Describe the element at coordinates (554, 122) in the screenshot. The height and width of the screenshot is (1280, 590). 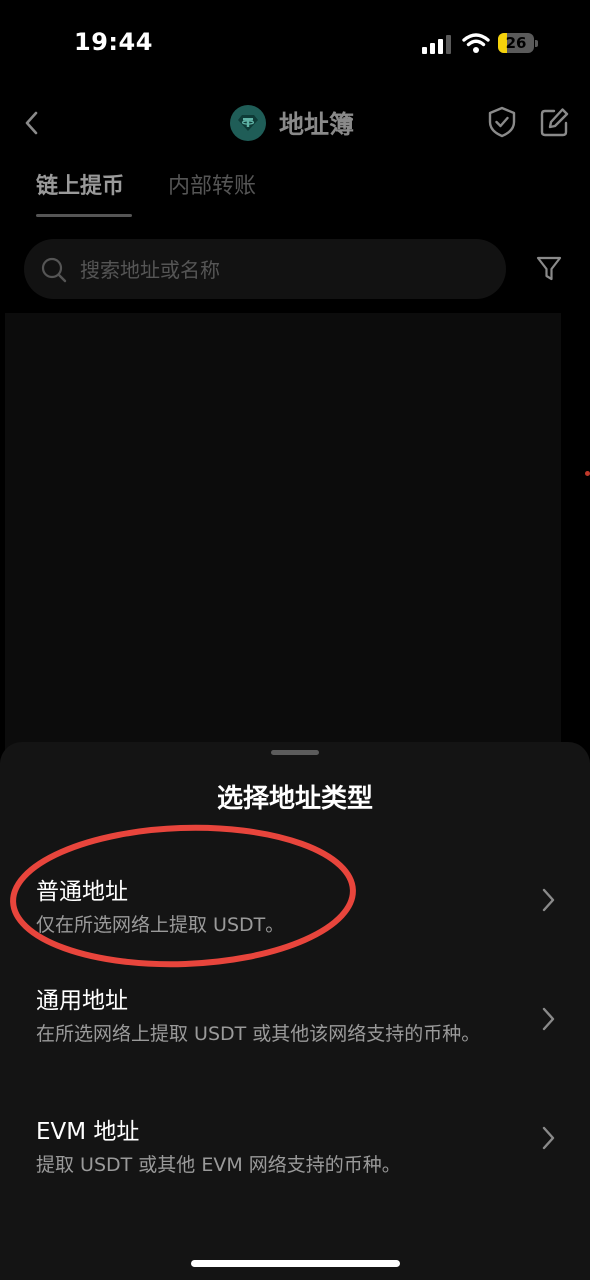
I see `edit-icon` at that location.